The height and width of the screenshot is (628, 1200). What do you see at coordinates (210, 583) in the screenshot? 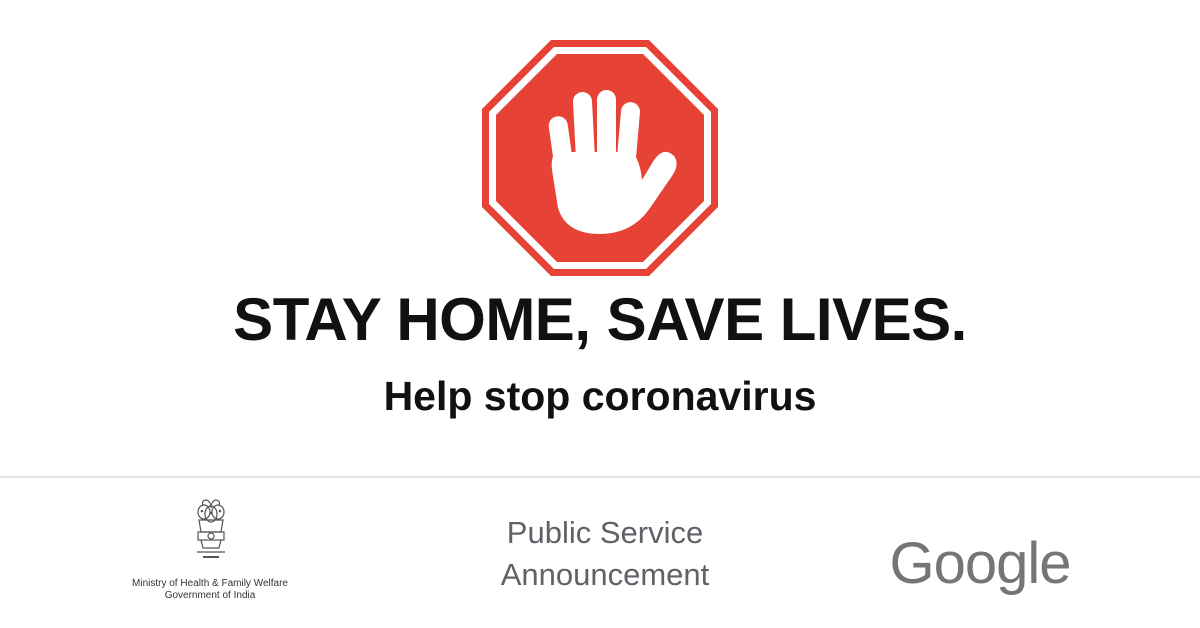
I see `ministry-line-1: Ministry of Health & Family Welfare` at bounding box center [210, 583].